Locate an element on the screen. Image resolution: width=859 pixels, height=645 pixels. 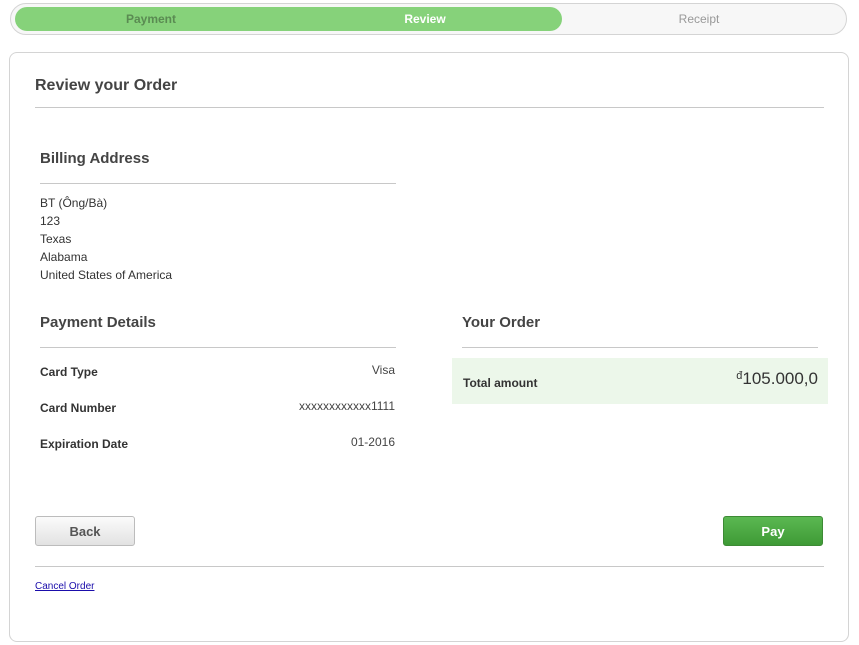
footer-divider is located at coordinates (429, 566).